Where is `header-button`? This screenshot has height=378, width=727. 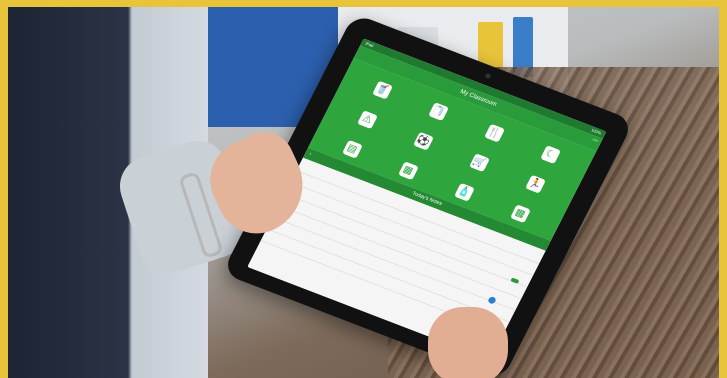
header-button is located at coordinates (595, 140).